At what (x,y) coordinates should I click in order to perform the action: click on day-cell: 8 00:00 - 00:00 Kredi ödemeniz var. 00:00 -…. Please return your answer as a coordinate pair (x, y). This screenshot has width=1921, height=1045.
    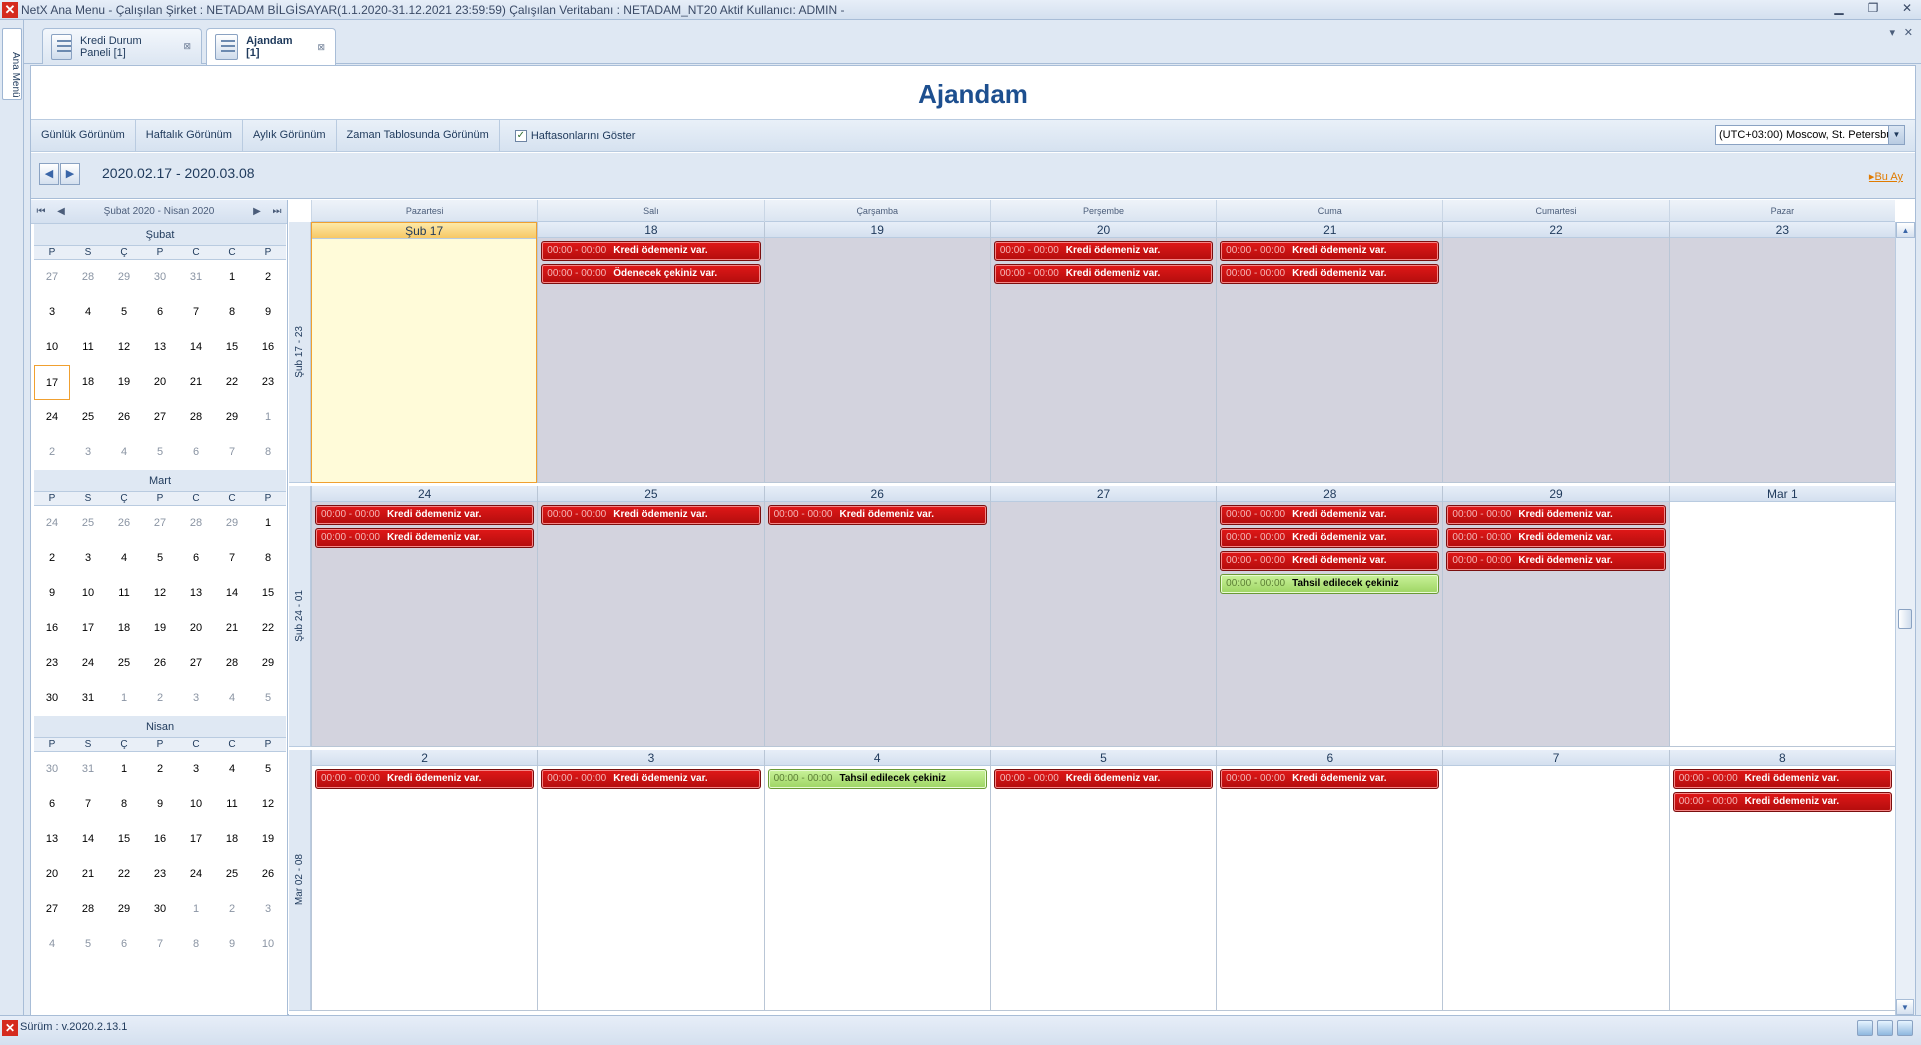
    Looking at the image, I should click on (1781, 880).